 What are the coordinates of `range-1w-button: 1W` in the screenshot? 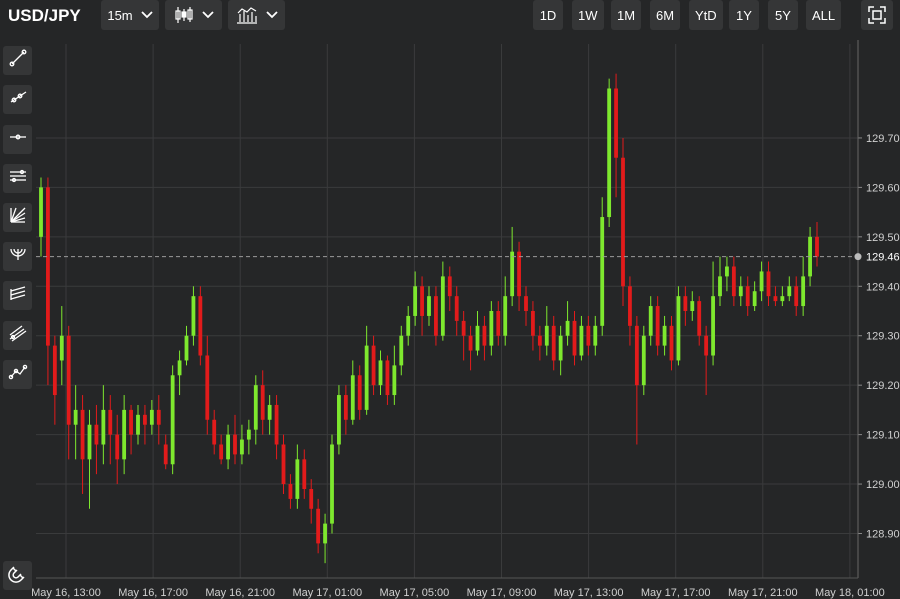 It's located at (588, 15).